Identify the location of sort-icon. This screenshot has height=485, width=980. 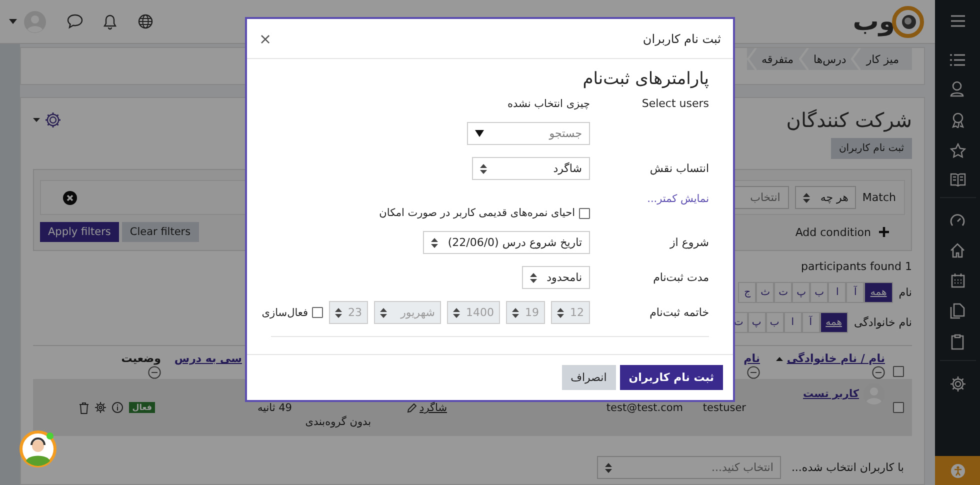
(779, 358).